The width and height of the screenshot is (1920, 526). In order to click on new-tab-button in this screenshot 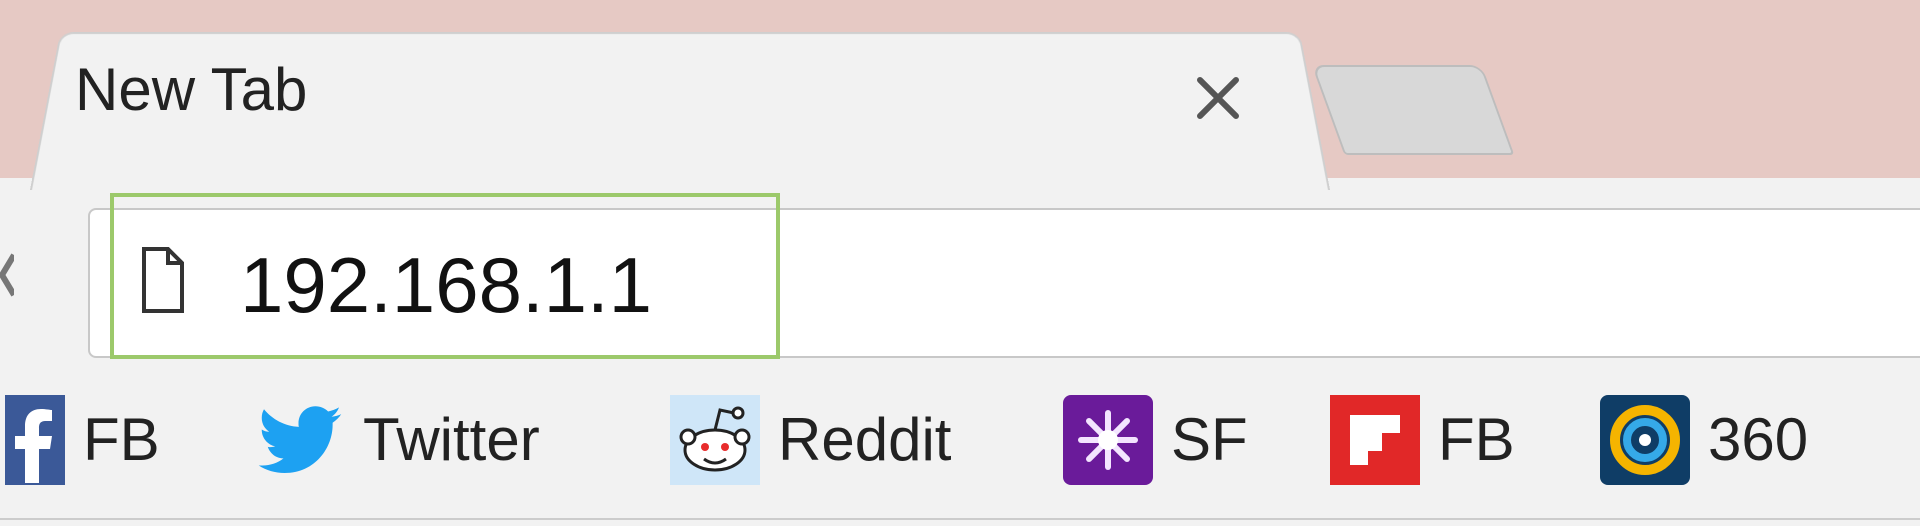, I will do `click(1413, 110)`.